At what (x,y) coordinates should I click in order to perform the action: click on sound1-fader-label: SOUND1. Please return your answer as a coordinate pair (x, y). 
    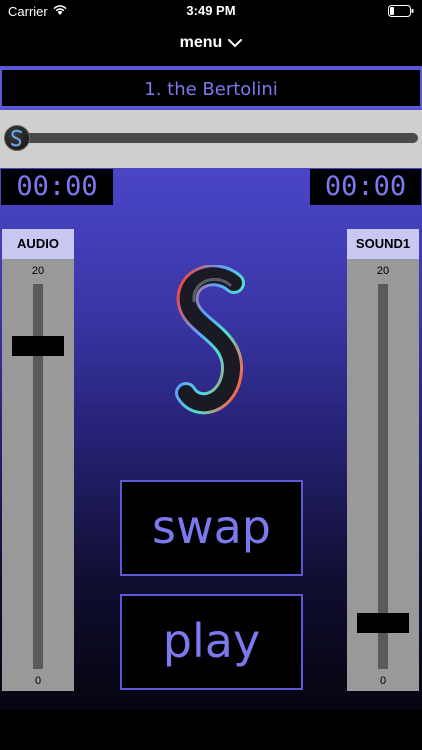
    Looking at the image, I should click on (383, 244).